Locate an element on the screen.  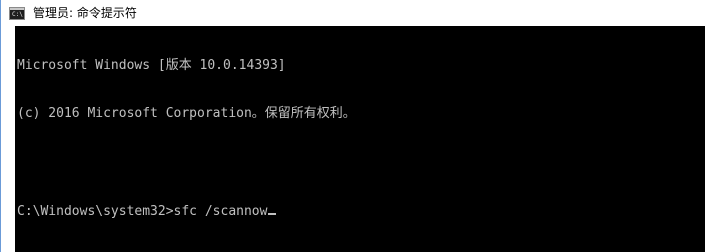
title-bar: C:\ 管理员: 命令提示符 is located at coordinates (356, 13).